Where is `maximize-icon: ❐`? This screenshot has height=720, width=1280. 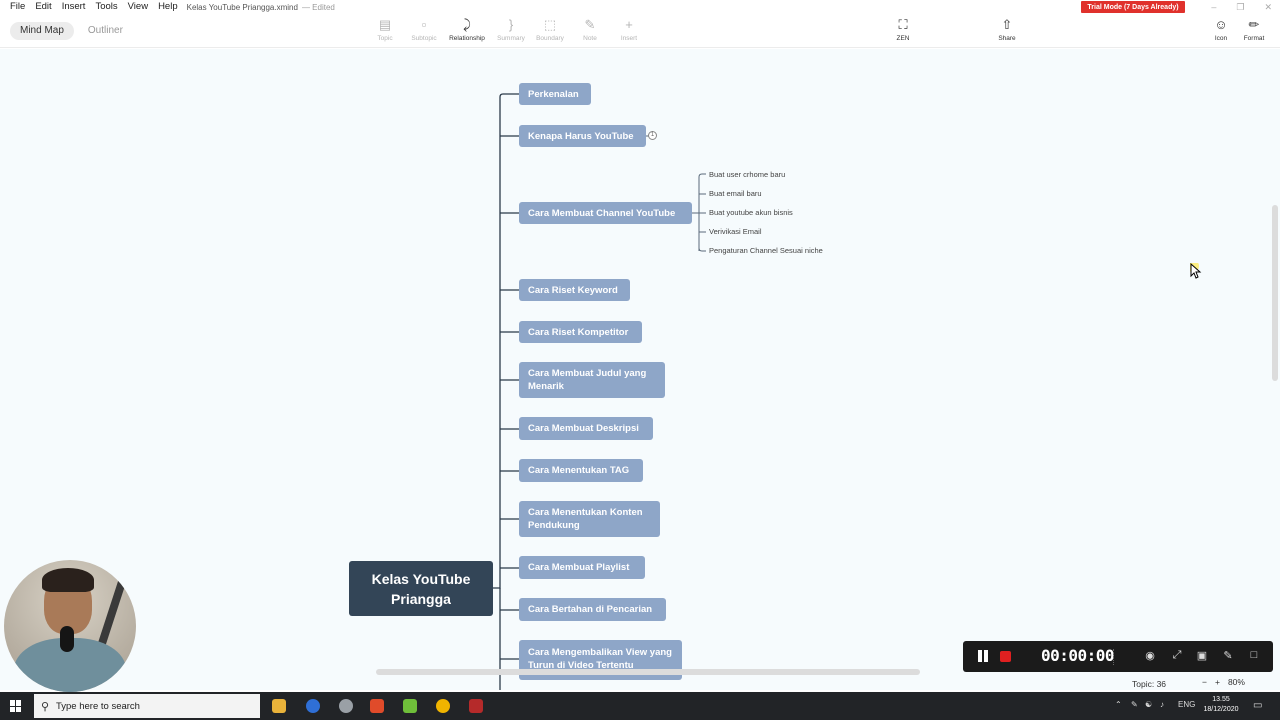 maximize-icon: ❐ is located at coordinates (1240, 7).